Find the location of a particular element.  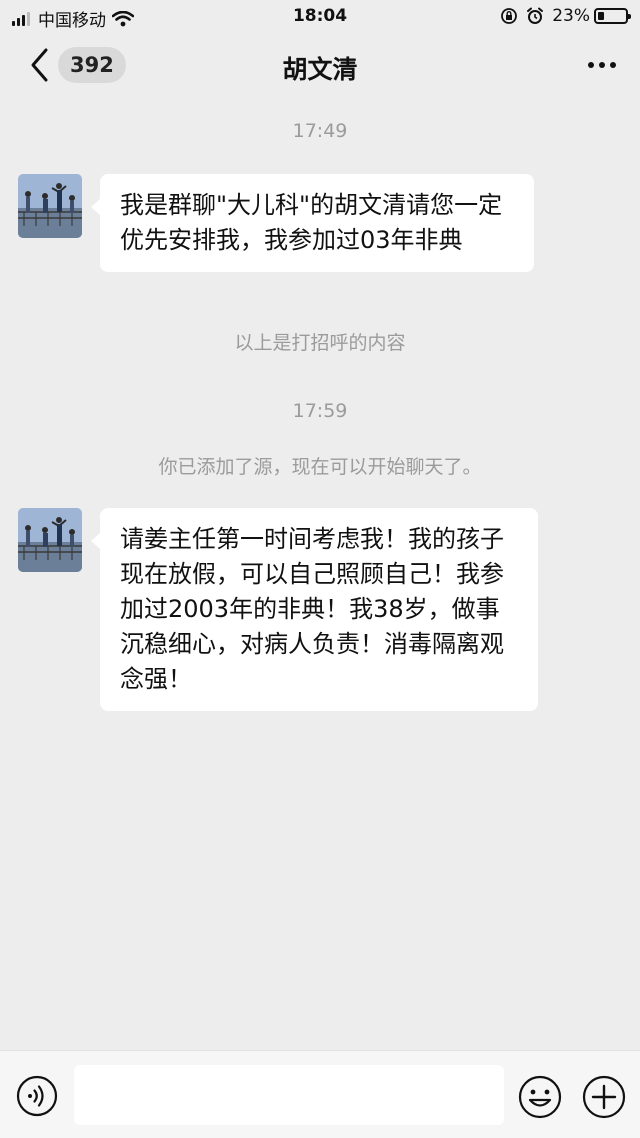

more-button is located at coordinates (599, 65).